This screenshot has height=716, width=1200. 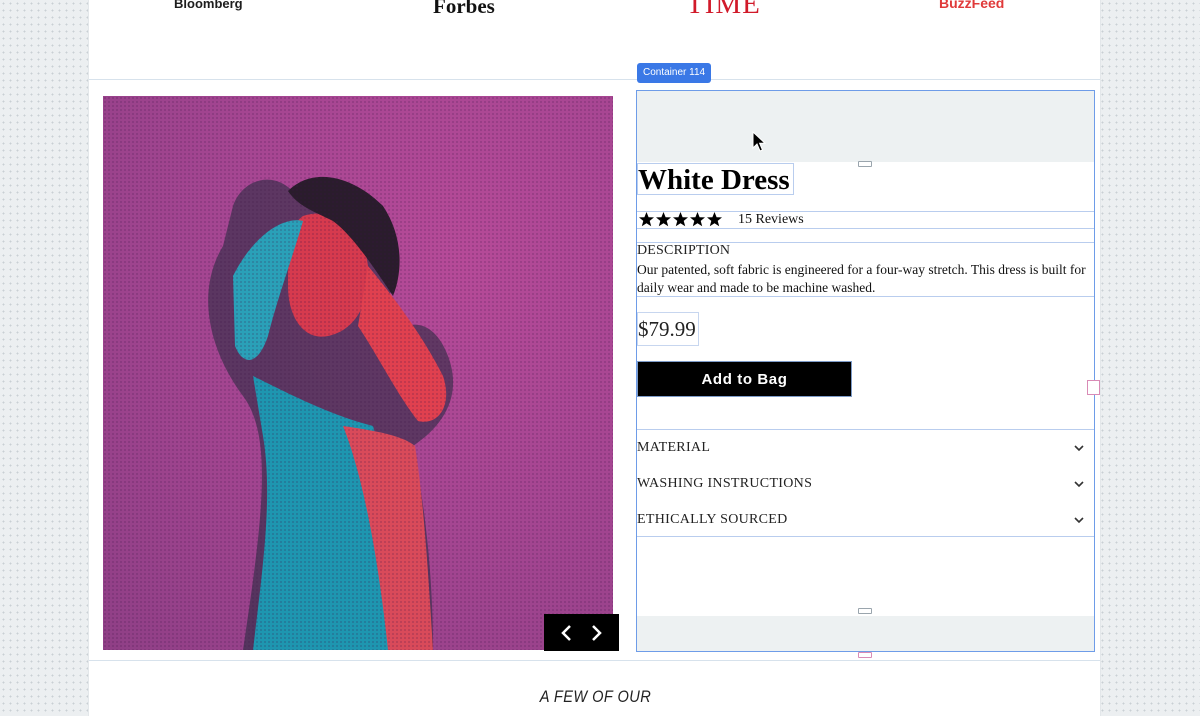 What do you see at coordinates (865, 655) in the screenshot?
I see `margin-handle-bottom` at bounding box center [865, 655].